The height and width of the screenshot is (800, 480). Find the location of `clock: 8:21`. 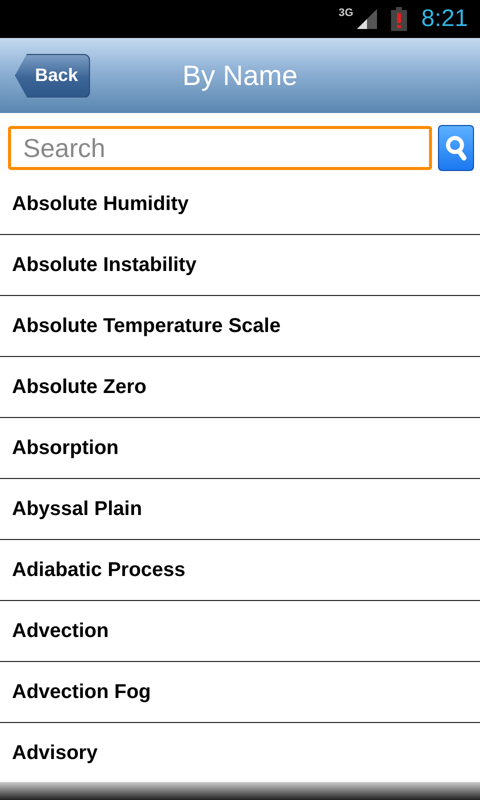

clock: 8:21 is located at coordinates (444, 19).